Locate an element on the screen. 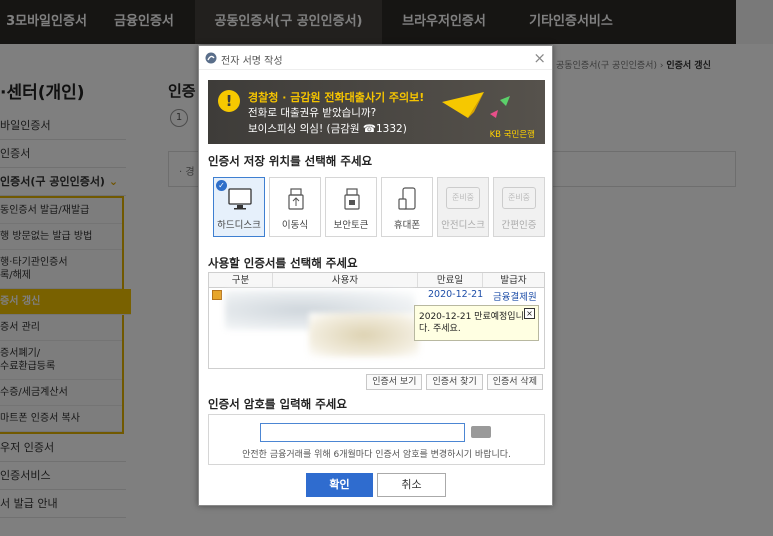  col-expiry: 만료일 is located at coordinates (450, 280).